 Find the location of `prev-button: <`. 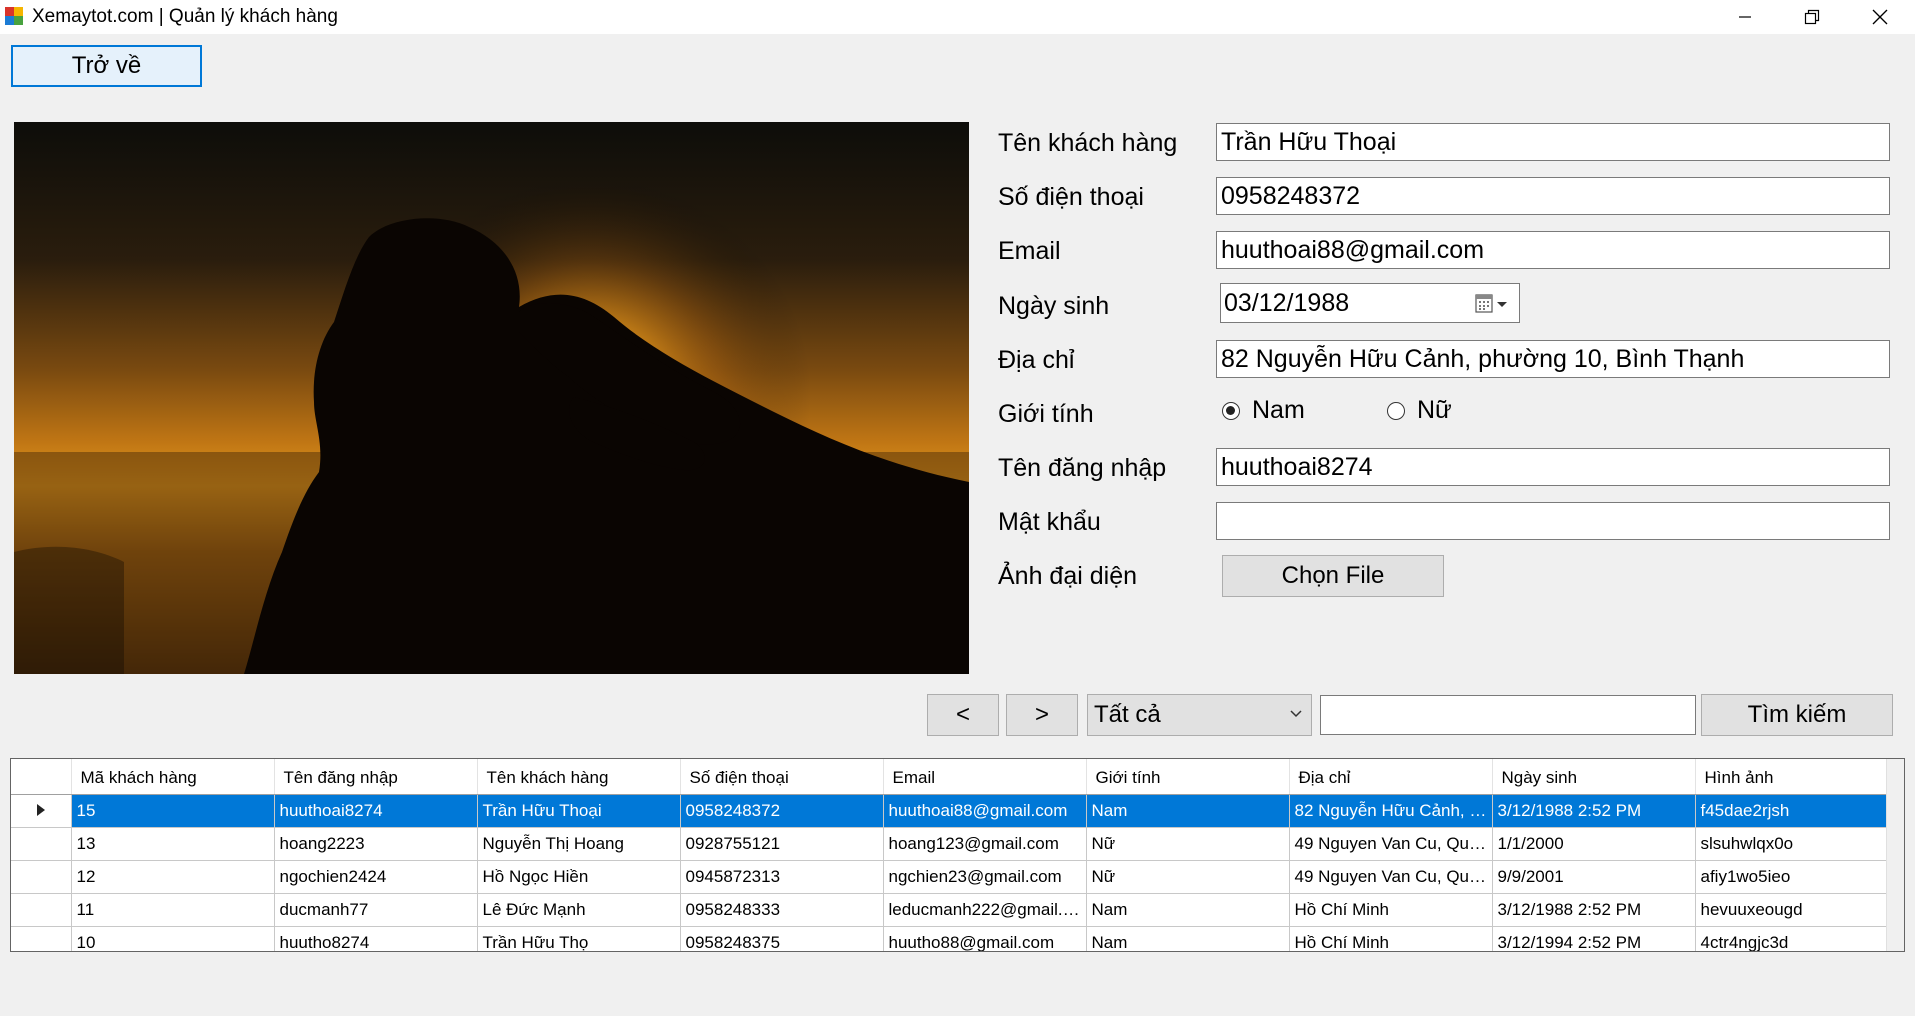

prev-button: < is located at coordinates (963, 715).